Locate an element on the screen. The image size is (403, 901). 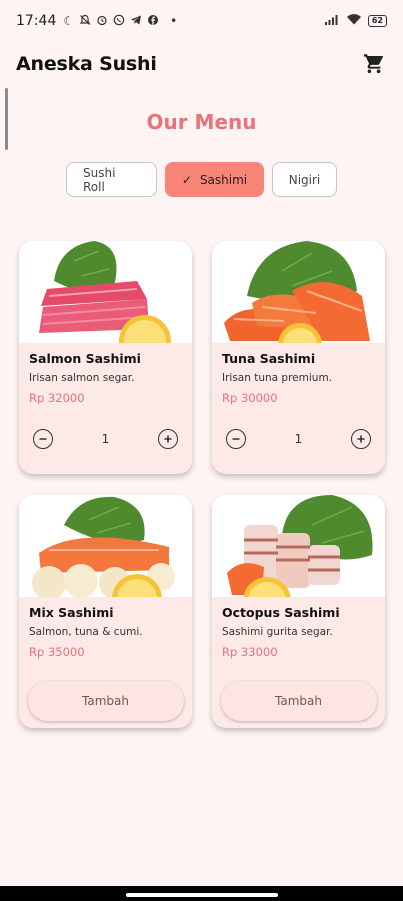
whatsapp-icon is located at coordinates (119, 21).